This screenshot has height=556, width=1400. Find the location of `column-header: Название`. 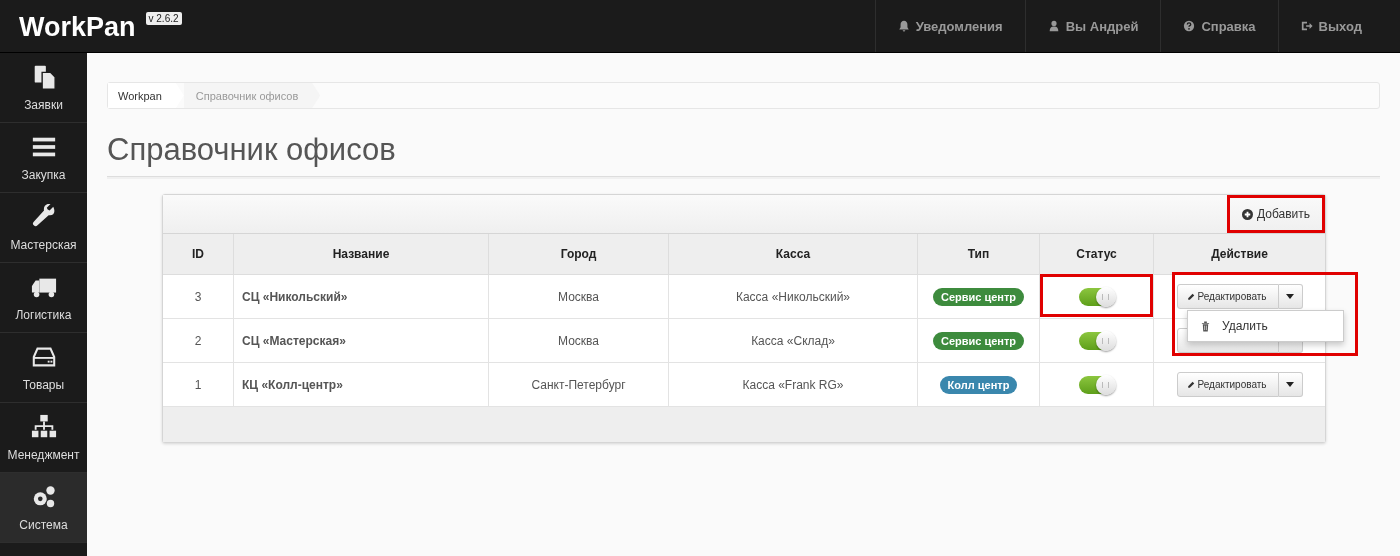

column-header: Название is located at coordinates (361, 254).